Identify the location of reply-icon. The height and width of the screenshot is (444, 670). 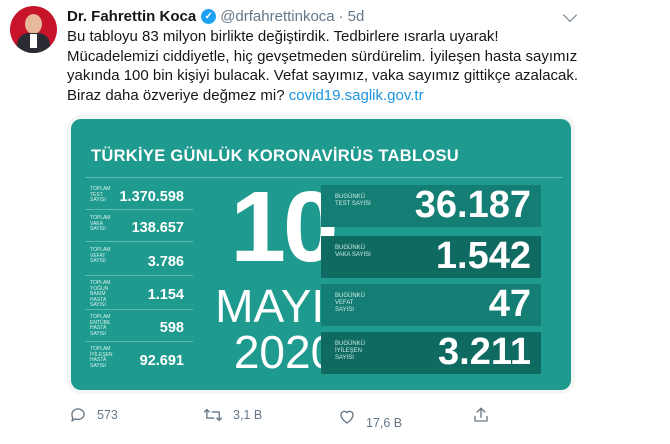
(78, 415).